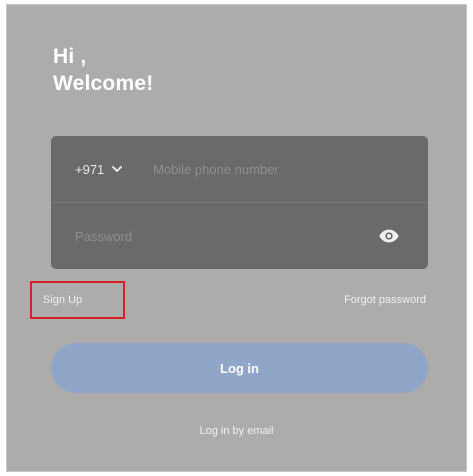  I want to click on mobile-phone-input, so click(273, 169).